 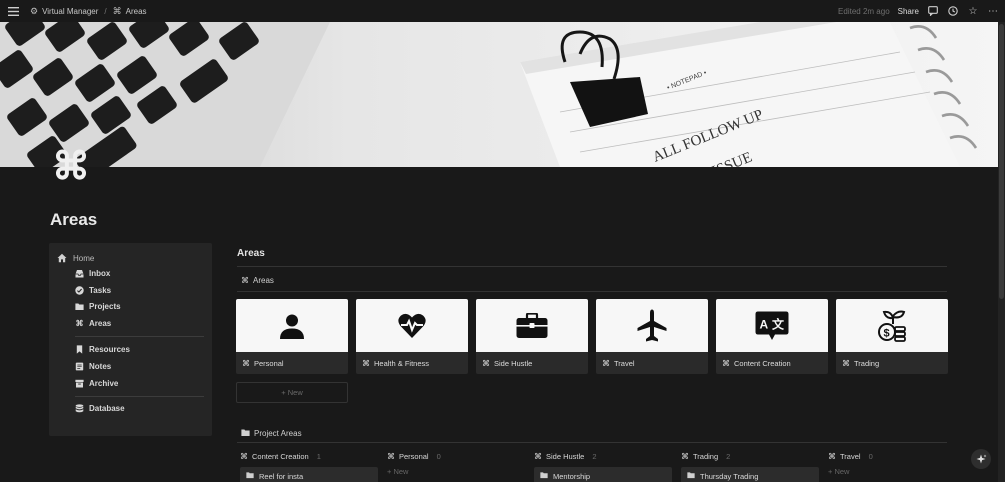 I want to click on section-heading: Areas, so click(x=251, y=253).